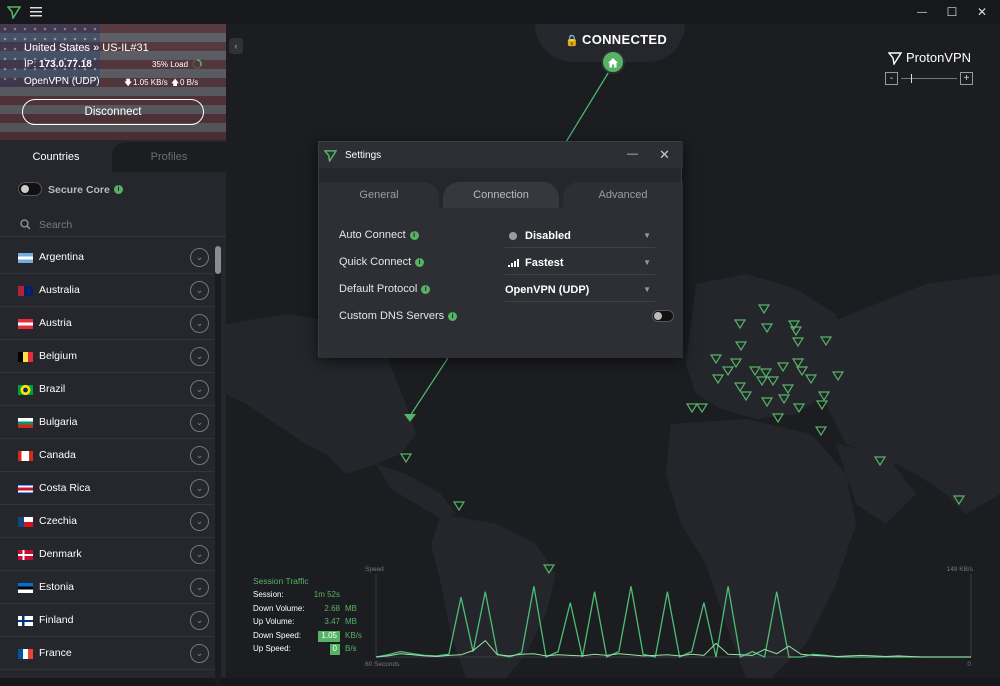  What do you see at coordinates (61, 257) in the screenshot?
I see `country-name: Argentina` at bounding box center [61, 257].